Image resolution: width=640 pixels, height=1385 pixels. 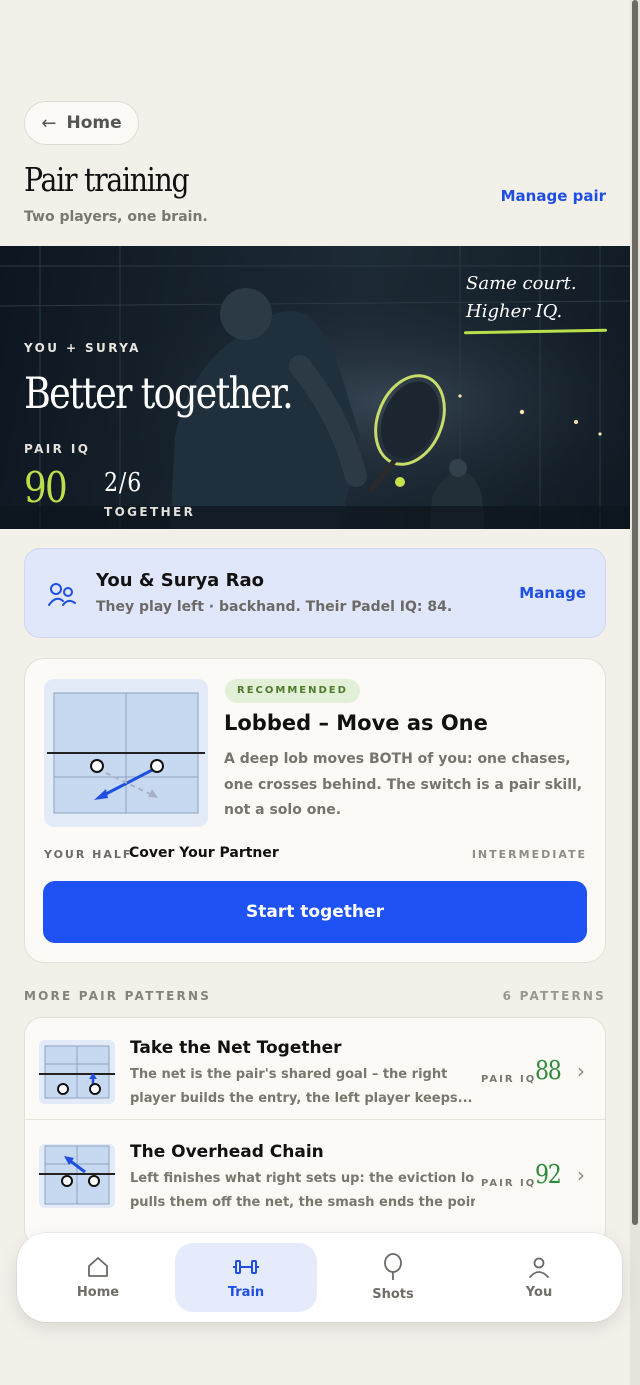 What do you see at coordinates (98, 1292) in the screenshot?
I see `tab-label: Home` at bounding box center [98, 1292].